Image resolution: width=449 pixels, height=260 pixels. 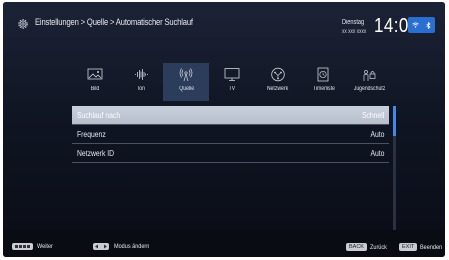 What do you see at coordinates (428, 25) in the screenshot?
I see `bluetooth-icon` at bounding box center [428, 25].